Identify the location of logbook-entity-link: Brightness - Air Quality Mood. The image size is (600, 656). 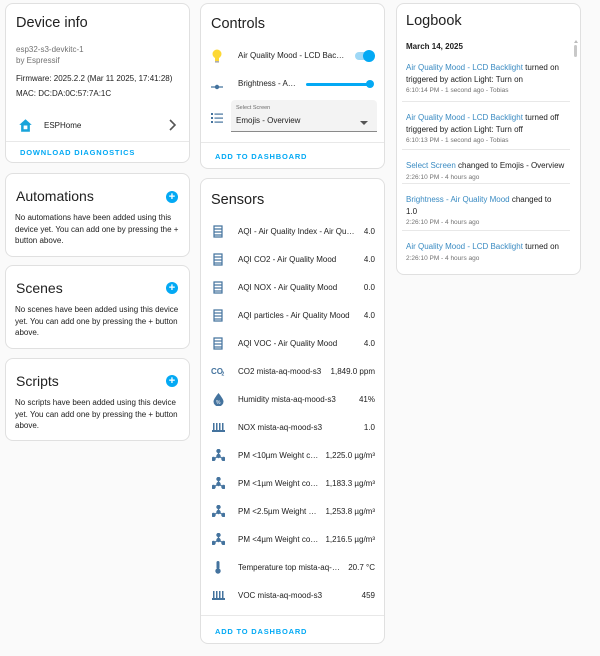
(458, 199).